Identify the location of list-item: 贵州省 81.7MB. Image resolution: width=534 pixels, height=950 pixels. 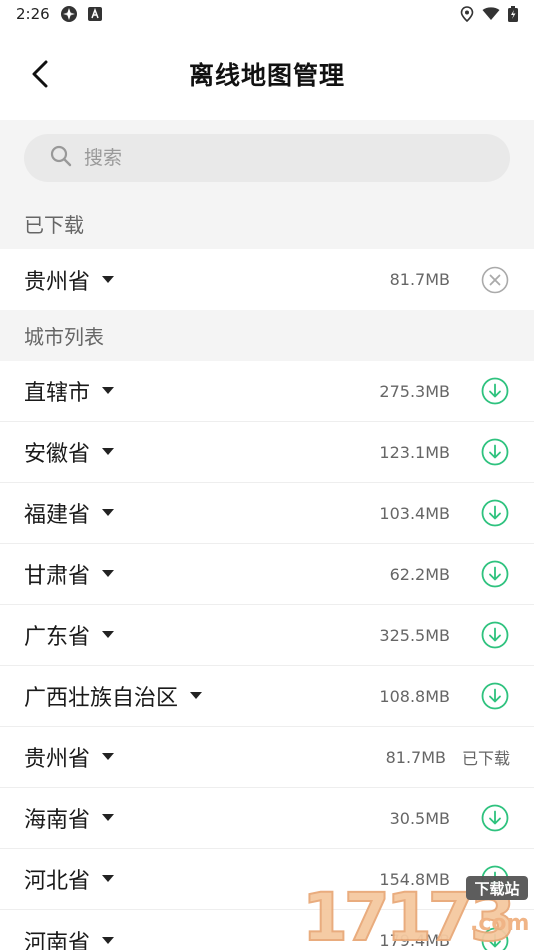
(267, 279).